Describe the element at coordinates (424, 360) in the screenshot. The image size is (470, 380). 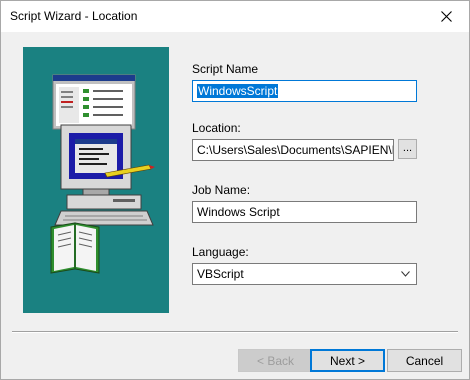
I see `cancel-button: Cancel` at that location.